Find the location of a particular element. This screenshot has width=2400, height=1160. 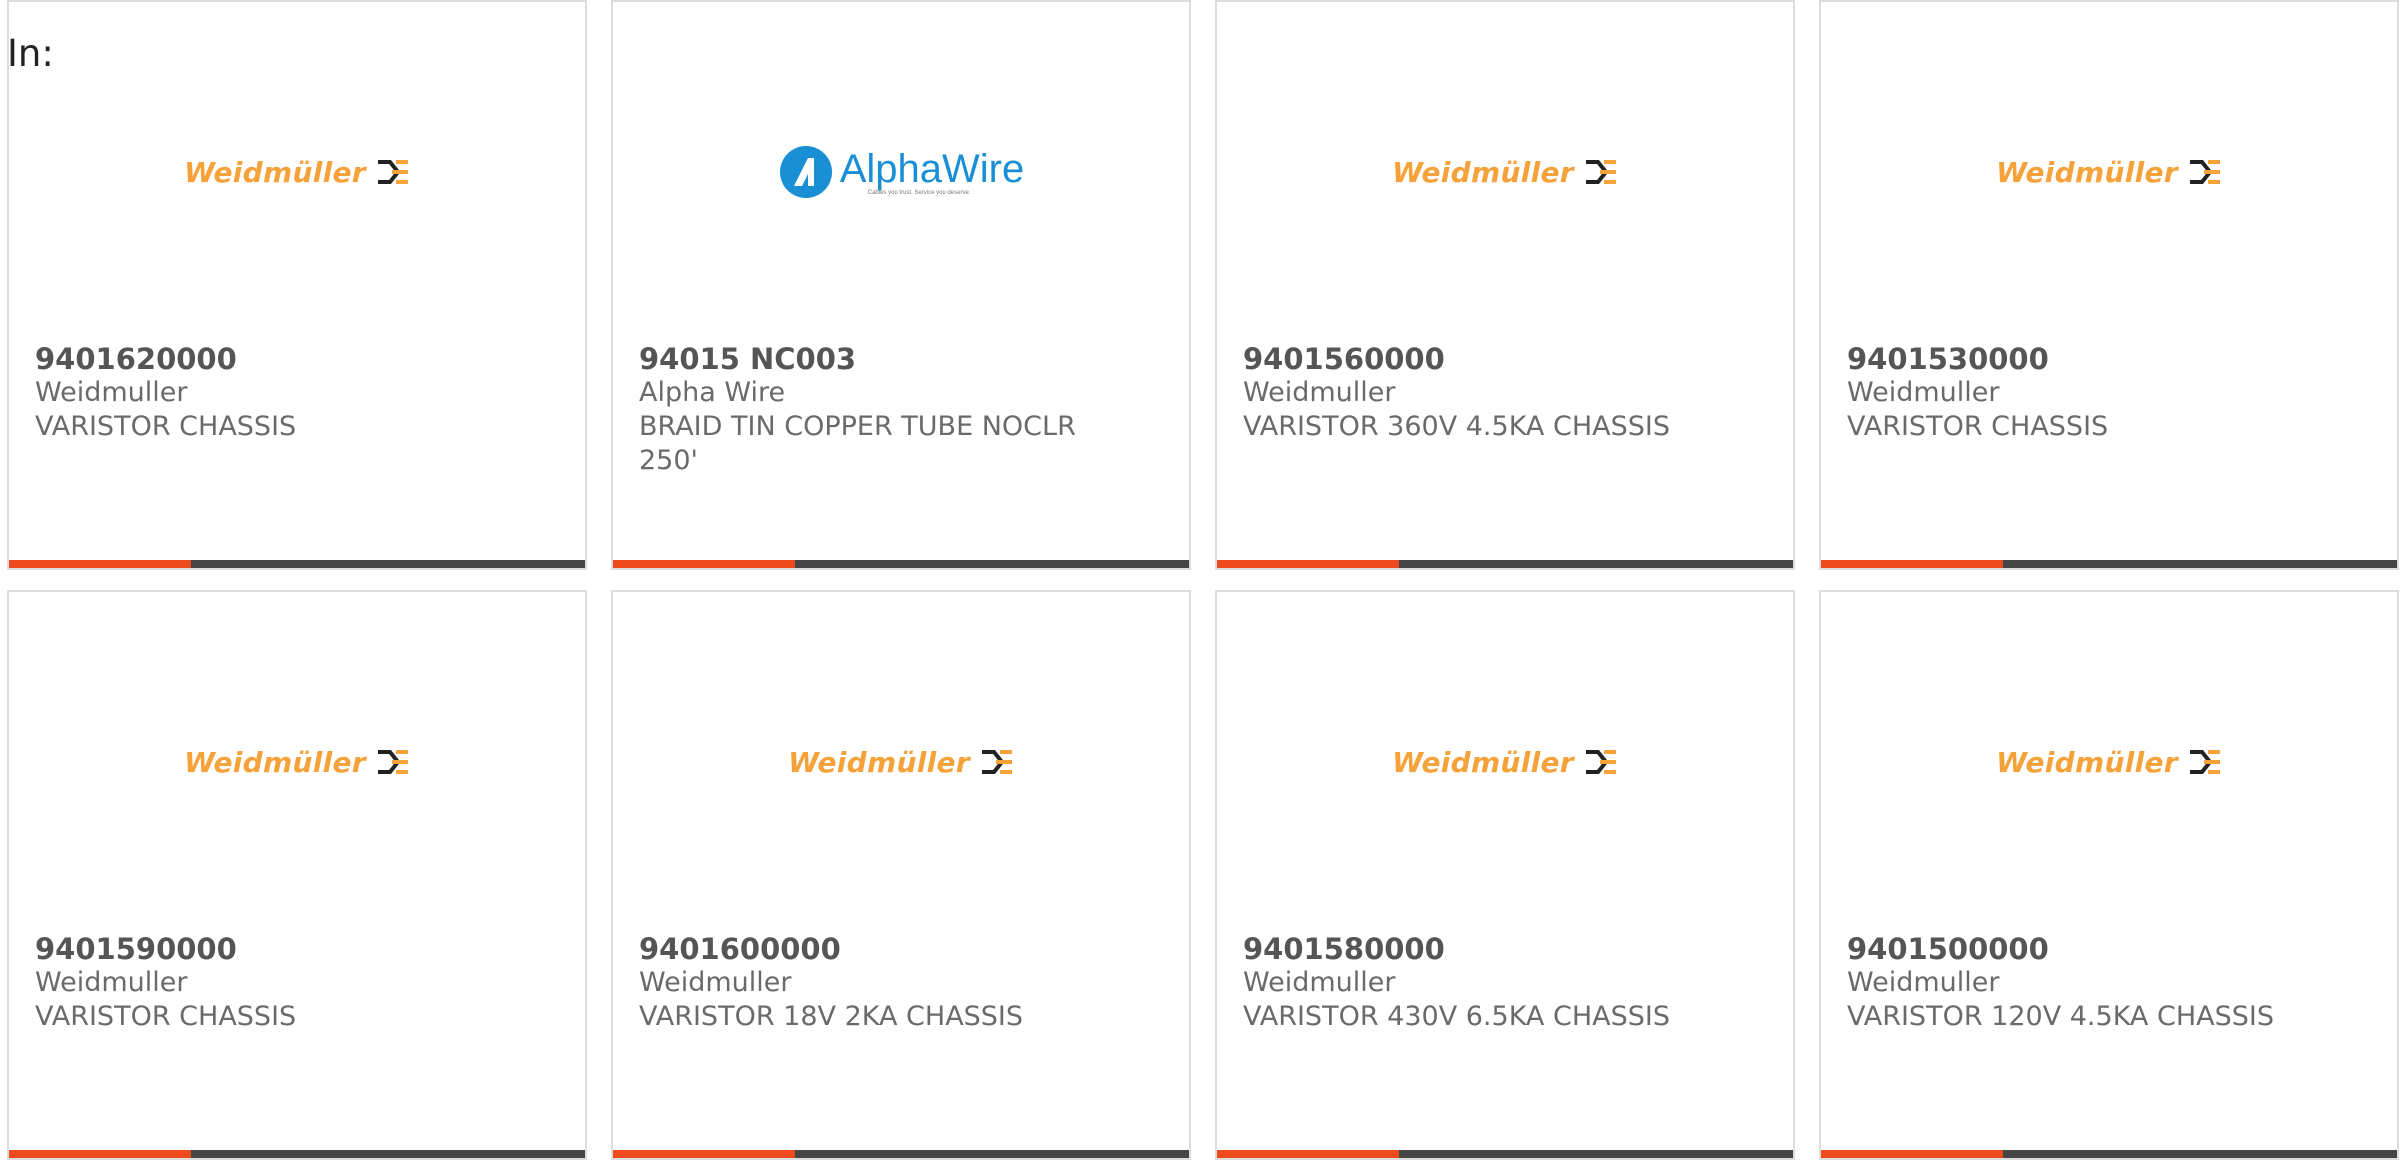

product-info: 9401530000 Weidmuller VARISTOR CHASSIS is located at coordinates (2067, 393).